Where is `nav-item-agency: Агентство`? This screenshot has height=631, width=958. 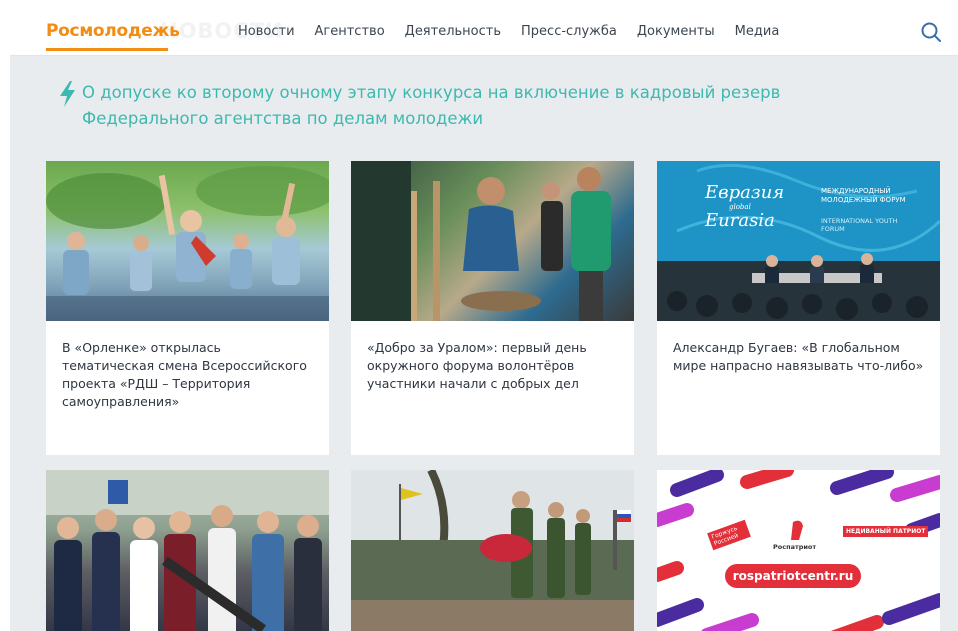
nav-item-agency: Агентство is located at coordinates (350, 31).